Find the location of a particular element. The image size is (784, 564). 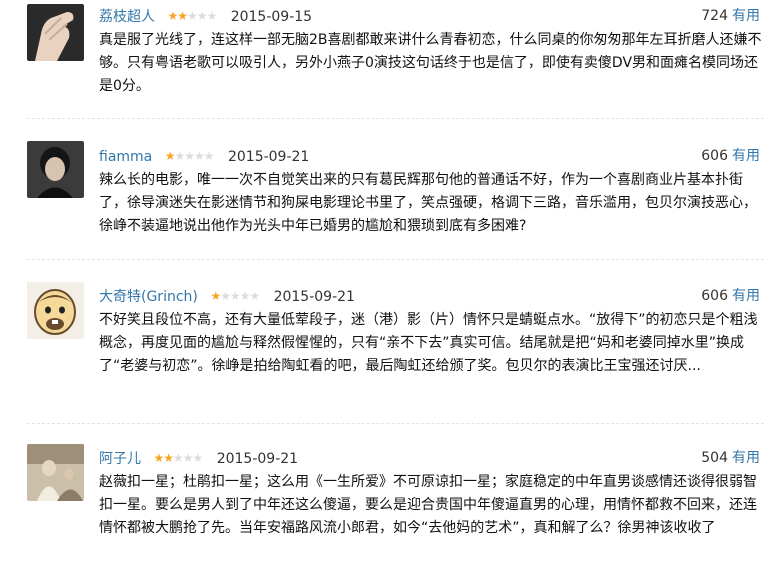

review-header: 大奇特(Grinch) ★★★★★ 2015-09-21 is located at coordinates (227, 296).